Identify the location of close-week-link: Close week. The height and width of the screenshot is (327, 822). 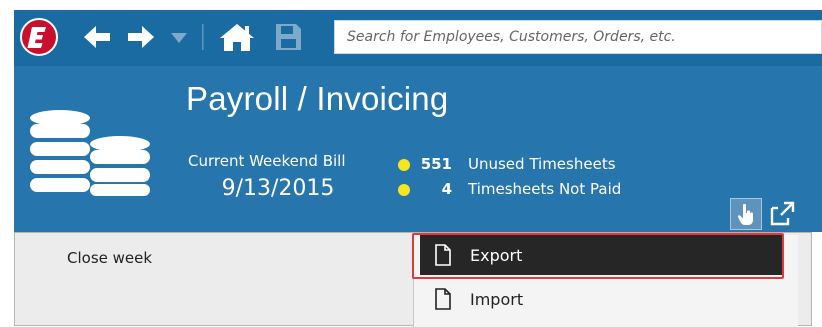
(109, 258).